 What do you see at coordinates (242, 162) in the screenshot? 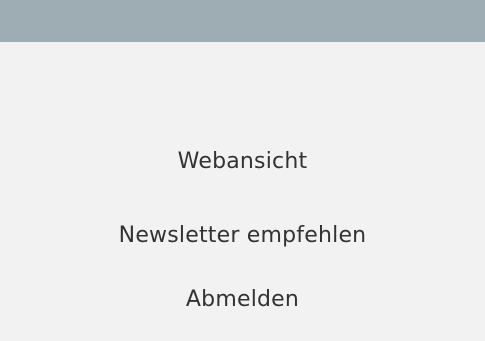
I see `web-view-link: Webansicht` at bounding box center [242, 162].